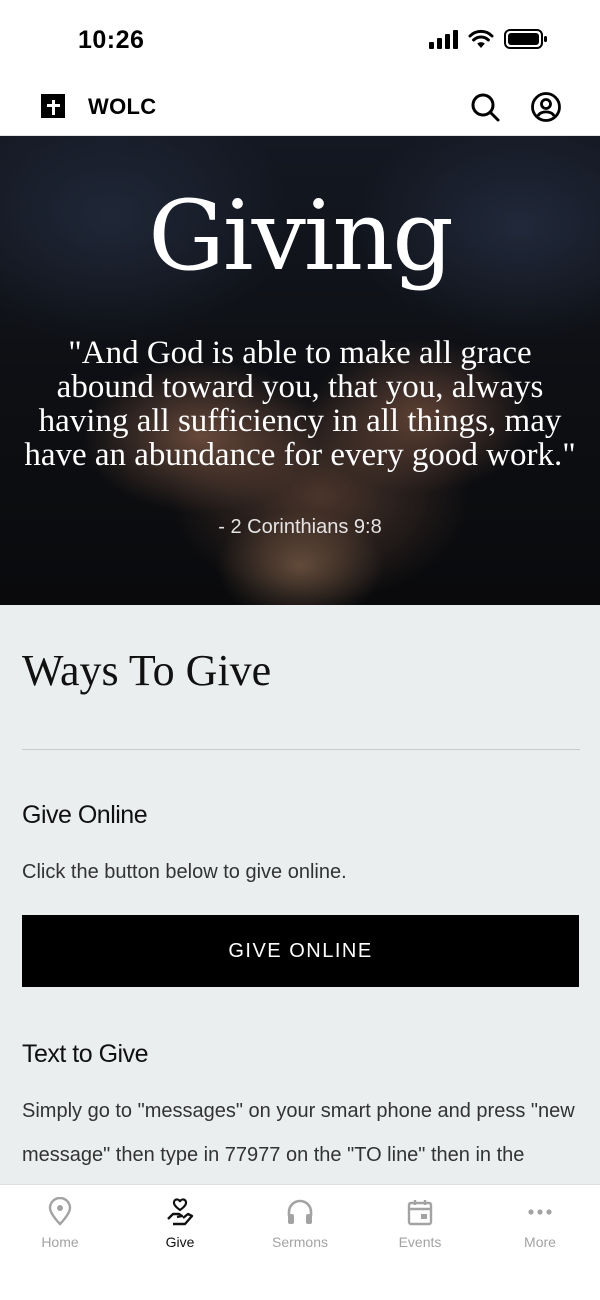 The width and height of the screenshot is (600, 1300). Describe the element at coordinates (60, 1242) in the screenshot. I see `tab-label: Home` at that location.